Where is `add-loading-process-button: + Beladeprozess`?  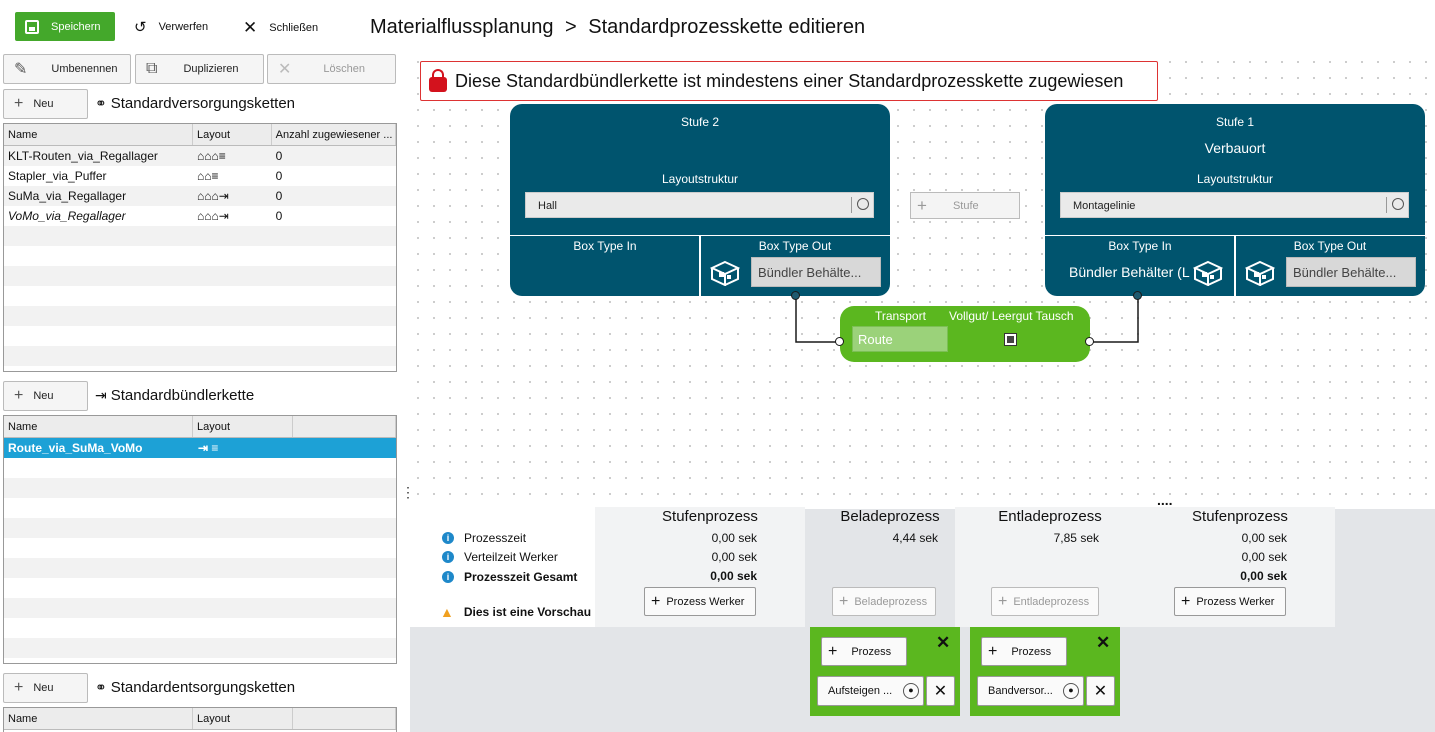 add-loading-process-button: + Beladeprozess is located at coordinates (884, 601).